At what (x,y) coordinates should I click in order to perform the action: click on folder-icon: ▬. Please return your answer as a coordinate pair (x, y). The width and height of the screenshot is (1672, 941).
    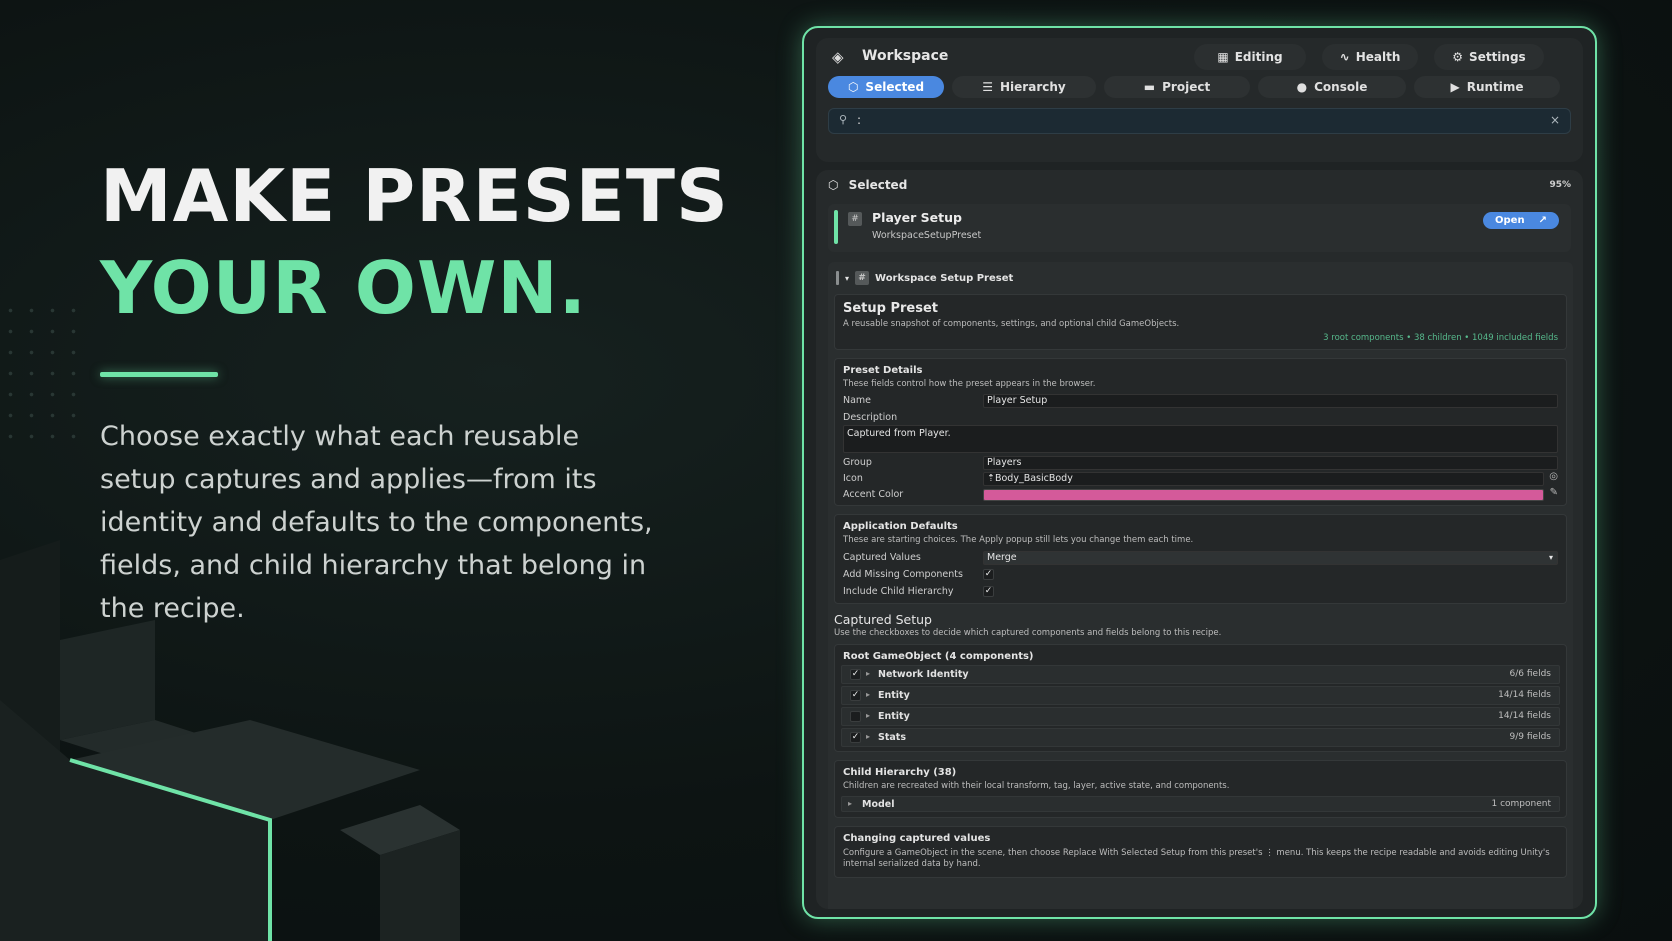
    Looking at the image, I should click on (1149, 87).